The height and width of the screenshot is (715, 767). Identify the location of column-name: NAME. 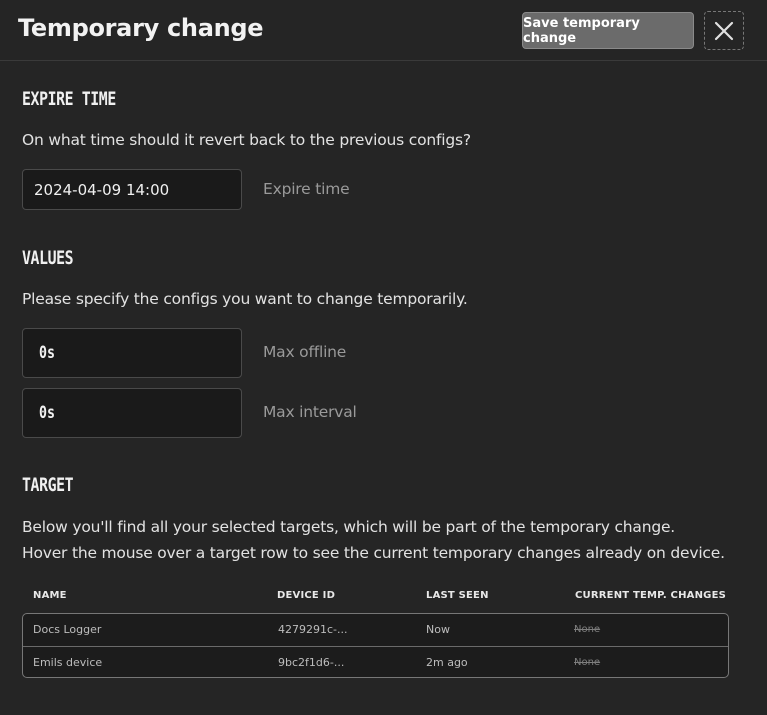
(50, 595).